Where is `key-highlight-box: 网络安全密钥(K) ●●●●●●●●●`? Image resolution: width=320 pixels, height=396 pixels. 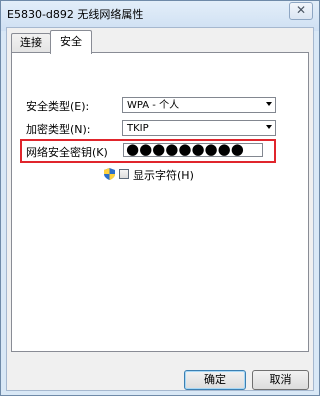 key-highlight-box: 网络安全密钥(K) ●●●●●●●●● is located at coordinates (148, 151).